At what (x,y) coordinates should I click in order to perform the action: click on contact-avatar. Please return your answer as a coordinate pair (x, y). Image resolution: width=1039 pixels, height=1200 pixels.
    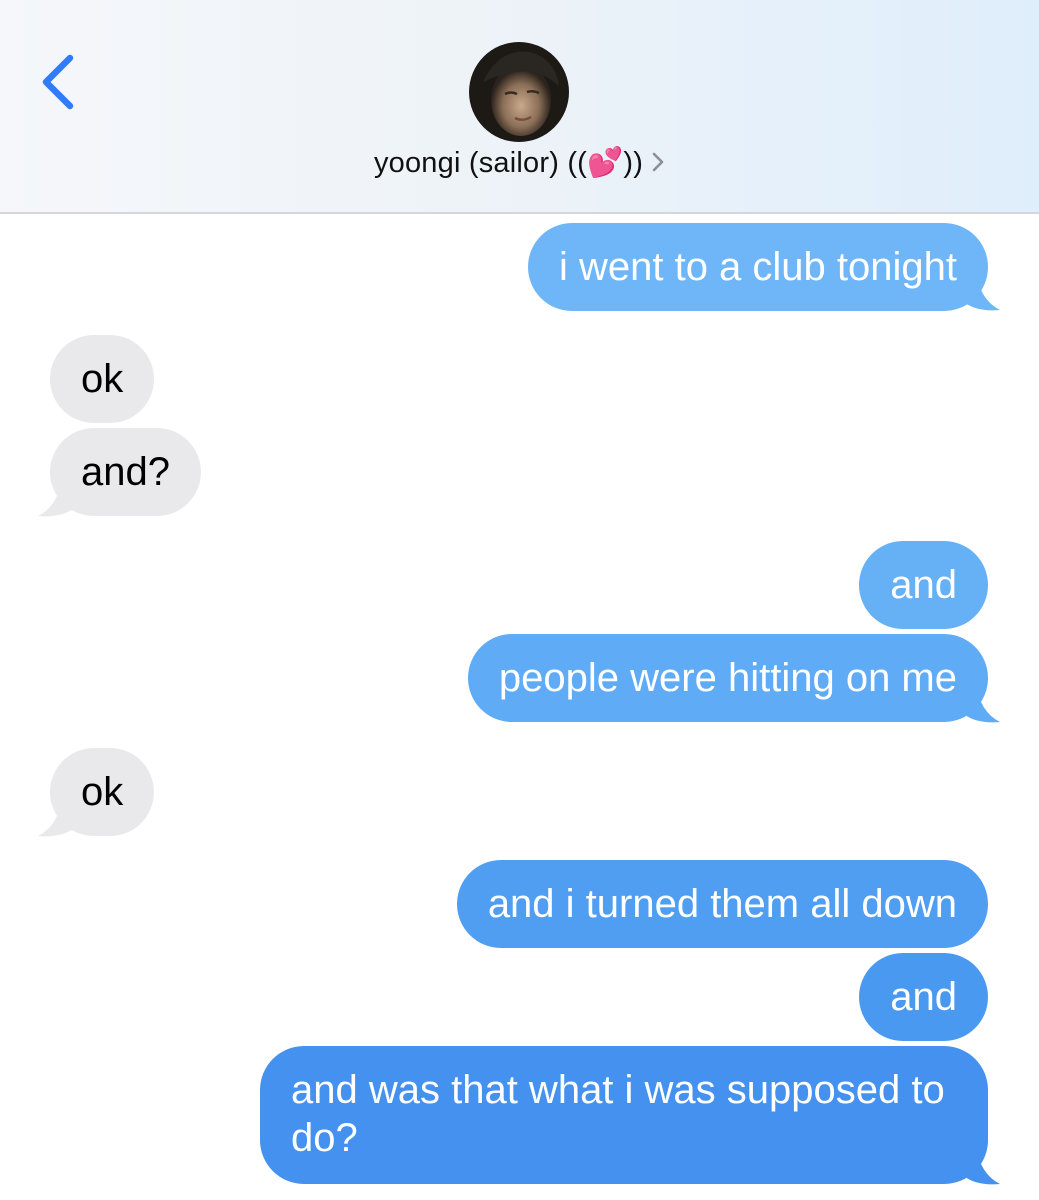
    Looking at the image, I should click on (519, 92).